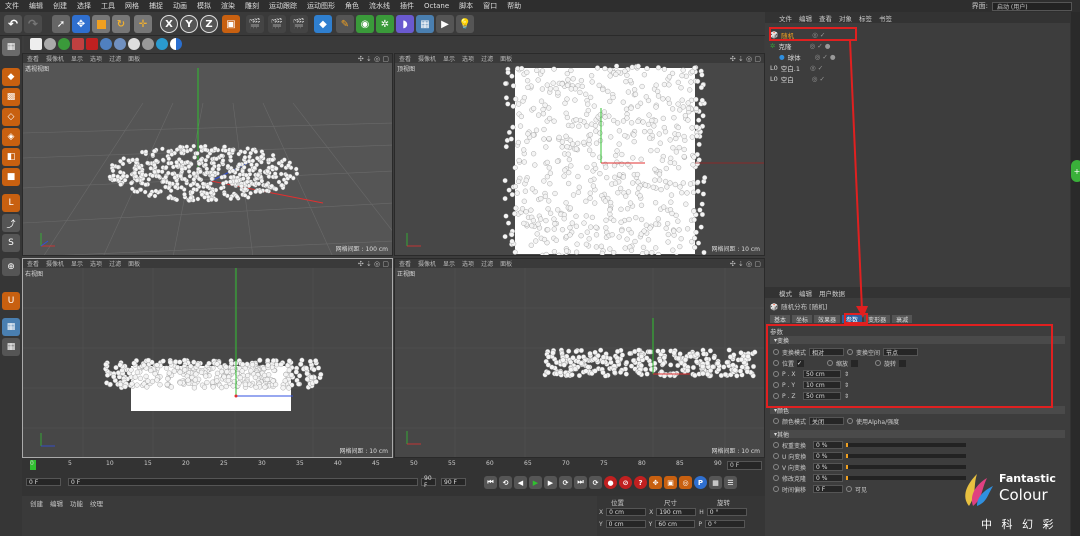 This screenshot has height=536, width=1080. I want to click on viewport-perspective: 查看 摄像机 显示 选项 过滤 面板 ✣ ⇣ ◎ ▢ 透视视图 网格间距 : 100 cm, so click(207, 154).